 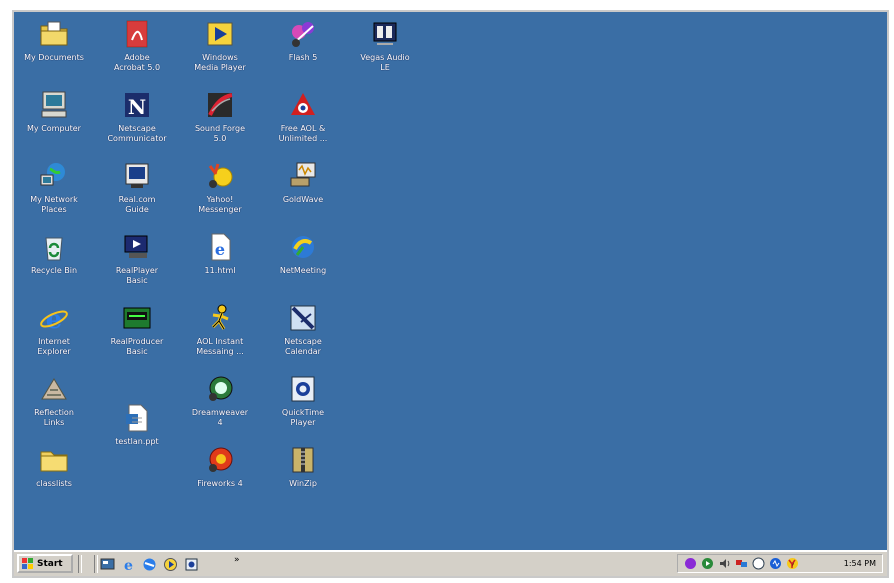 What do you see at coordinates (690, 563) in the screenshot?
I see `antivirus-icon` at bounding box center [690, 563].